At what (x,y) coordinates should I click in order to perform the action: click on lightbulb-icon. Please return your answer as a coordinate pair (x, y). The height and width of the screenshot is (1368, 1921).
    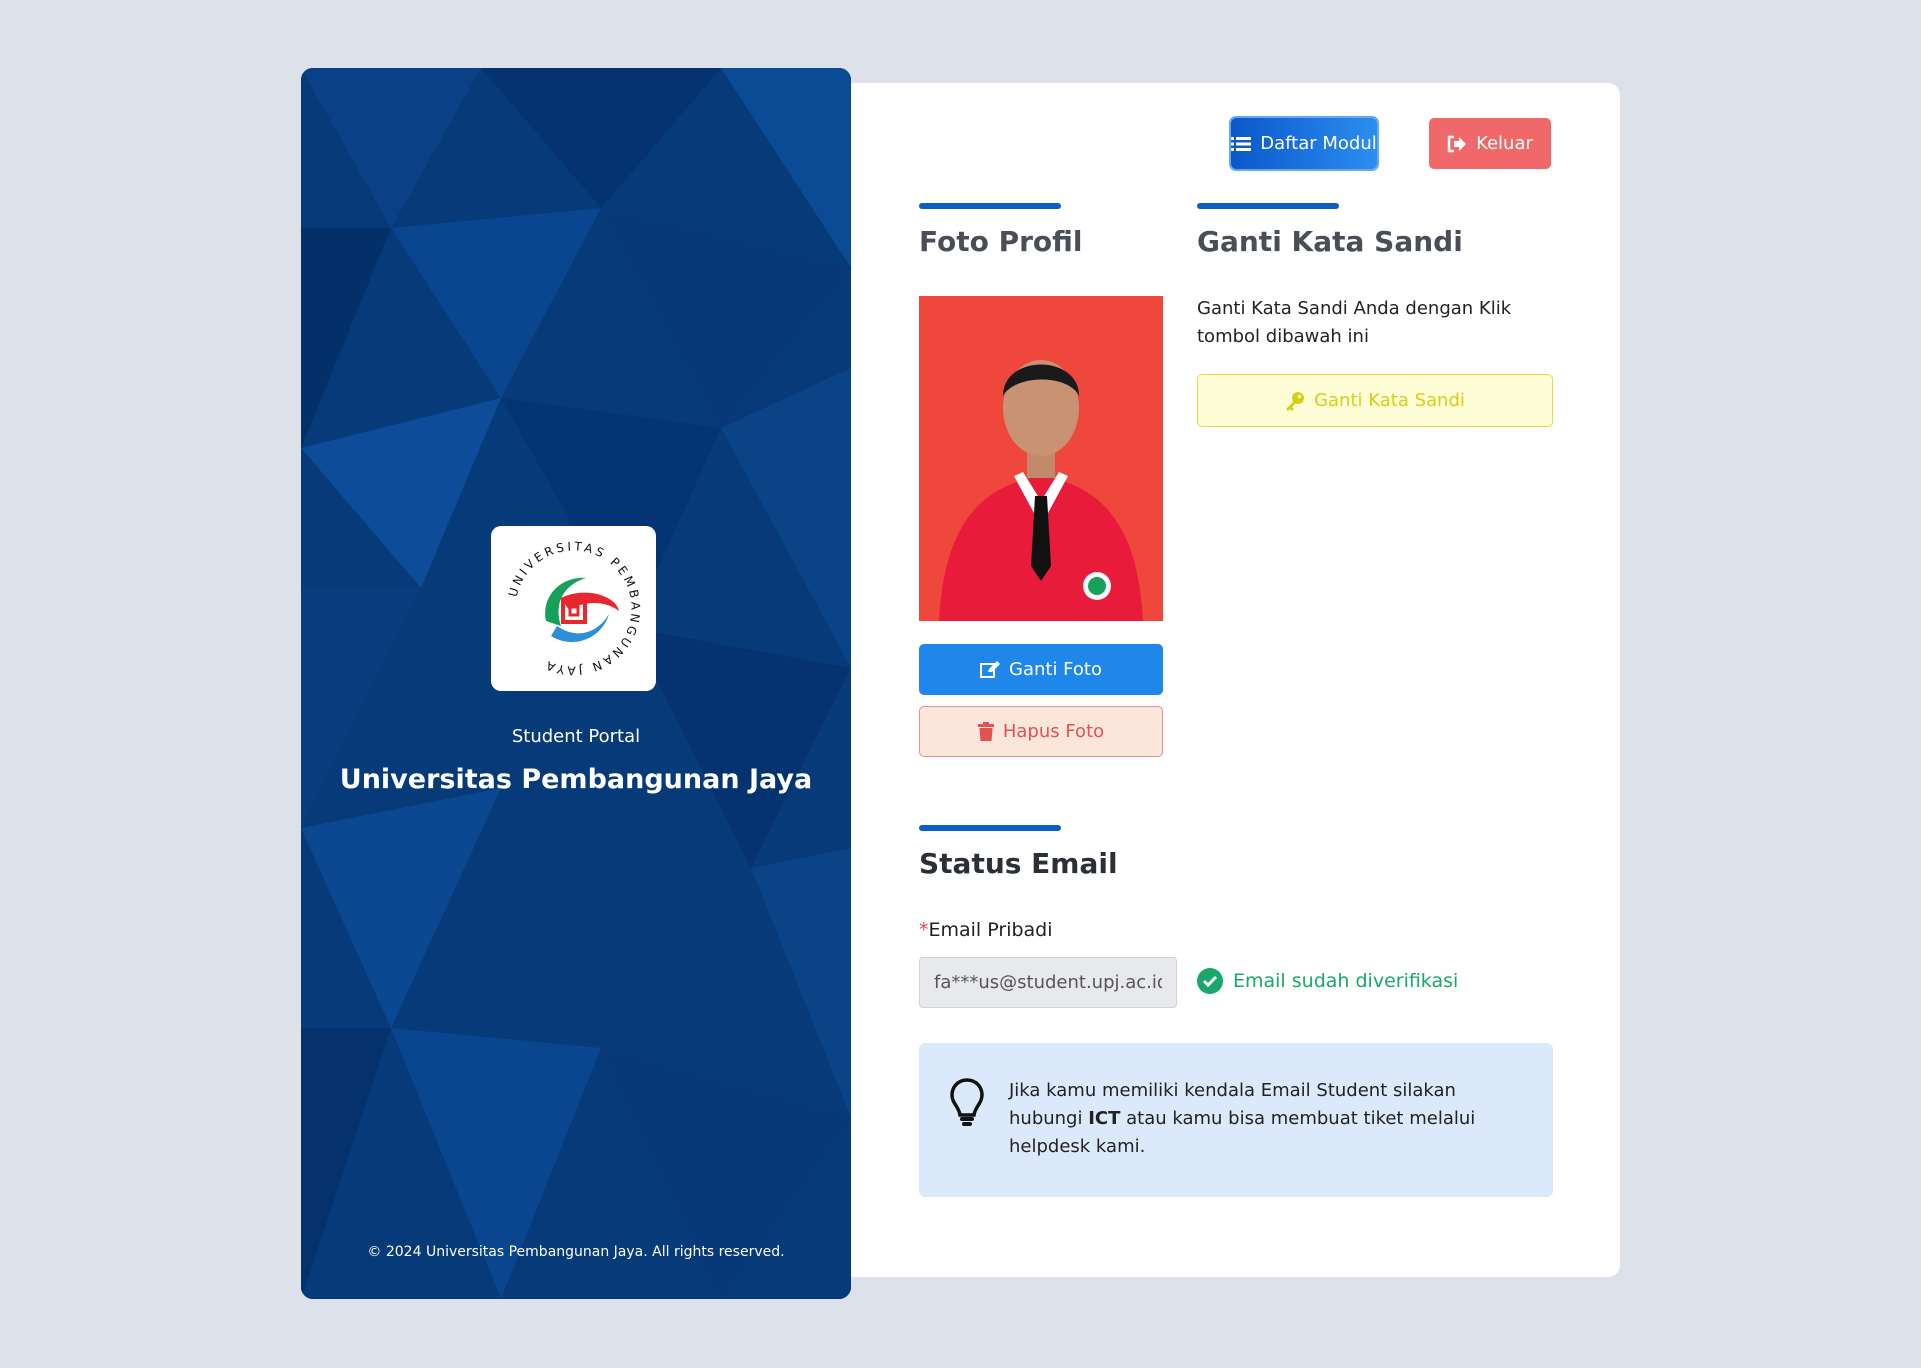
    Looking at the image, I should click on (967, 1102).